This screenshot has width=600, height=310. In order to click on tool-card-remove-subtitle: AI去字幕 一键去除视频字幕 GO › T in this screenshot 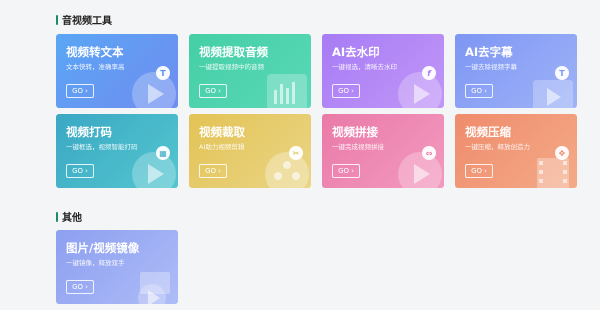, I will do `click(516, 71)`.